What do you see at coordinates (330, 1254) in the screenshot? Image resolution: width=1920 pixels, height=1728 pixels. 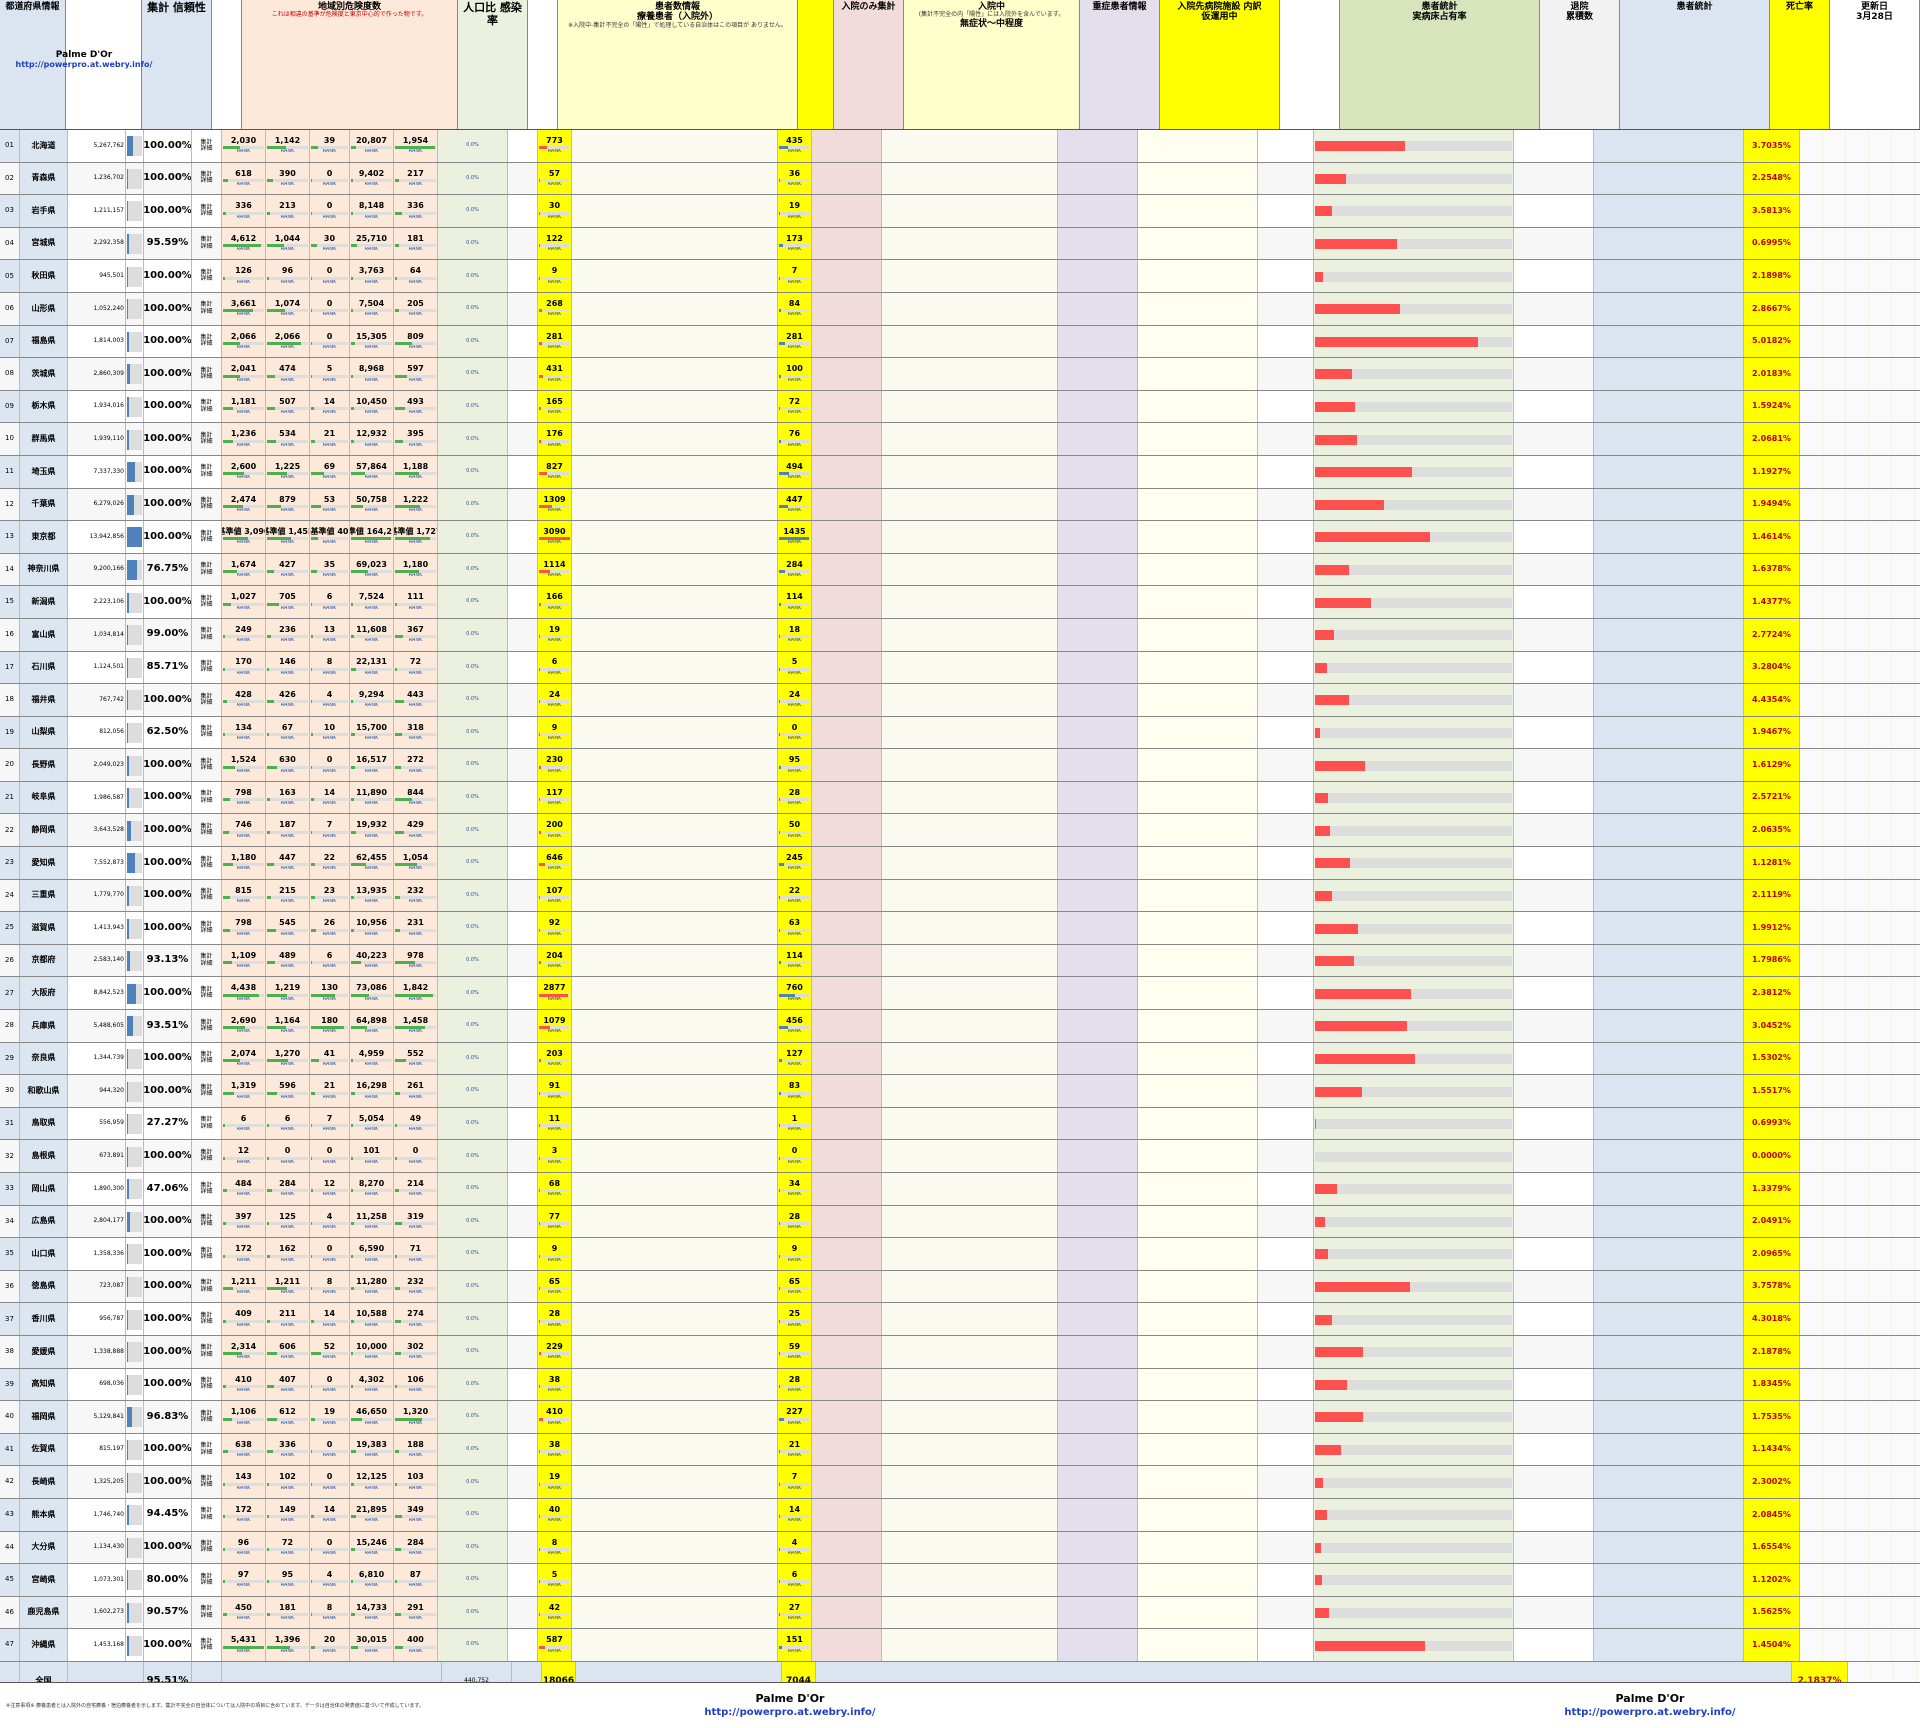 I see `severe: 0 RANK` at bounding box center [330, 1254].